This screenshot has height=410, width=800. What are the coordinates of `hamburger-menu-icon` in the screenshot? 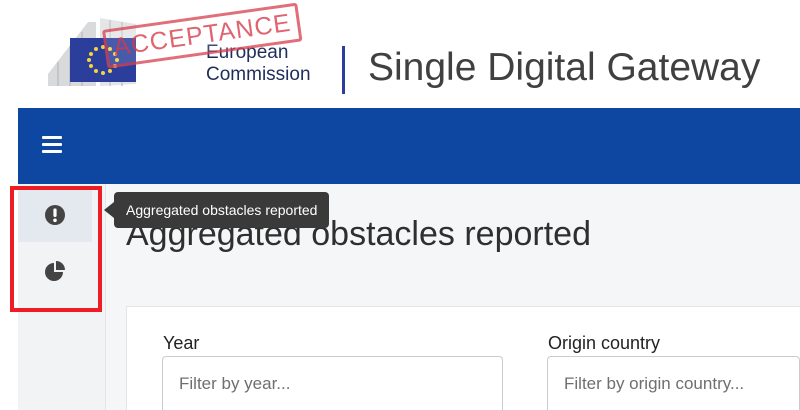 It's located at (52, 144).